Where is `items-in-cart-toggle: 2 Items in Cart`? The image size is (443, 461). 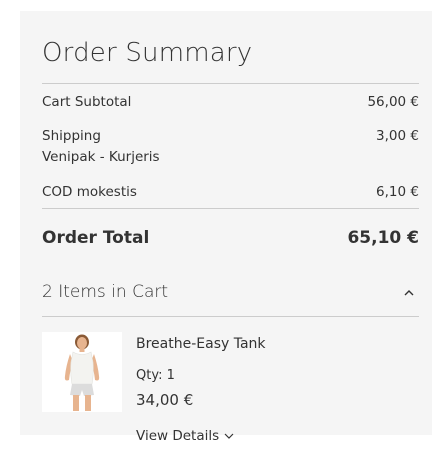
items-in-cart-toggle: 2 Items in Cart is located at coordinates (105, 292).